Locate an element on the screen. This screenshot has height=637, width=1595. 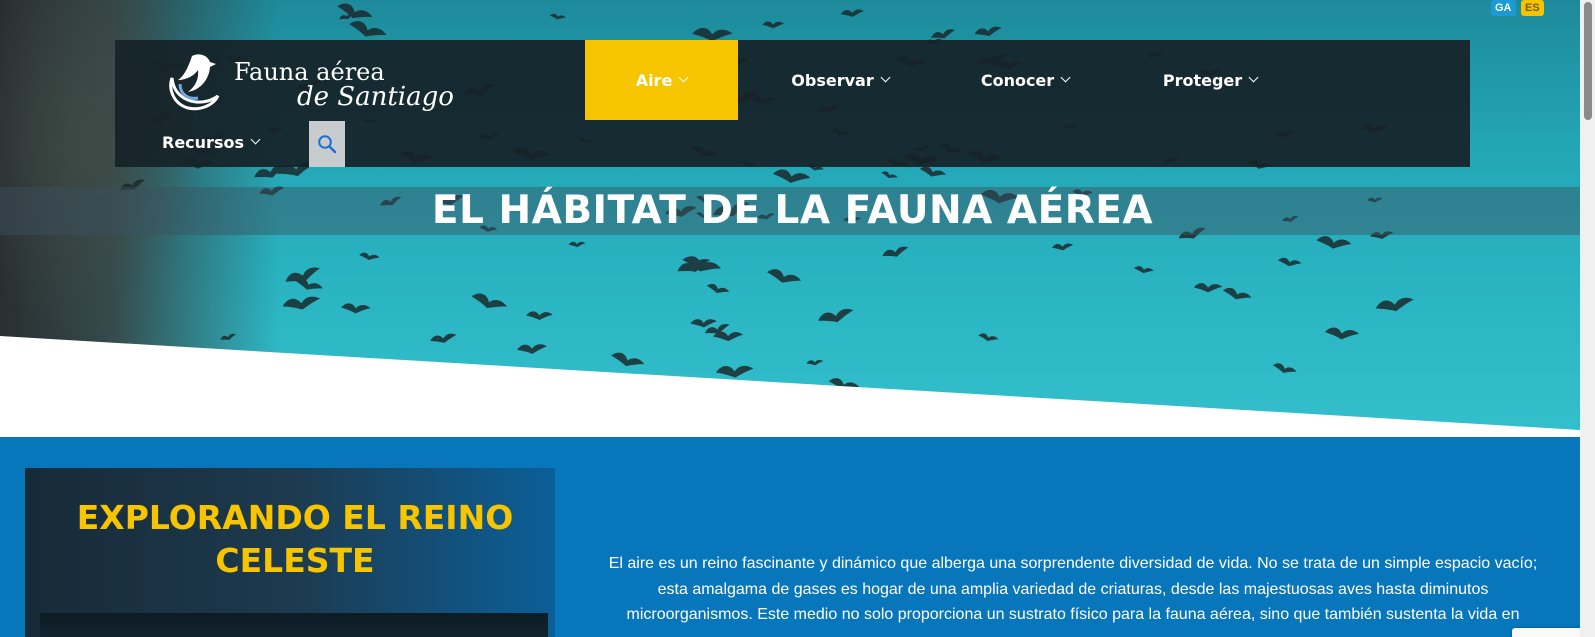
card-title: EXPLORANDO EL REINO CELESTE is located at coordinates (295, 539).